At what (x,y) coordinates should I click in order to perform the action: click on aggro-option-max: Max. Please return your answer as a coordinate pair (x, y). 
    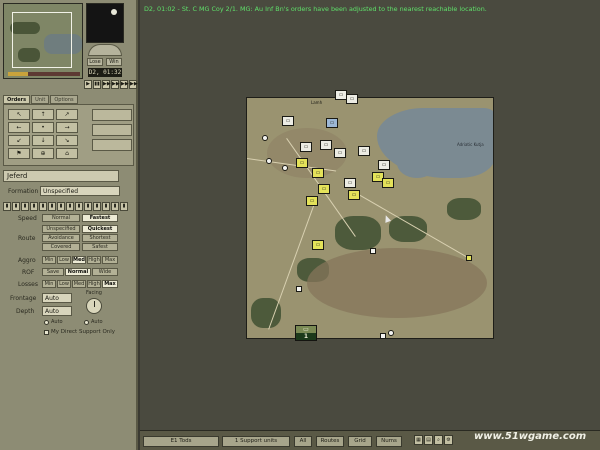
    Looking at the image, I should click on (110, 260).